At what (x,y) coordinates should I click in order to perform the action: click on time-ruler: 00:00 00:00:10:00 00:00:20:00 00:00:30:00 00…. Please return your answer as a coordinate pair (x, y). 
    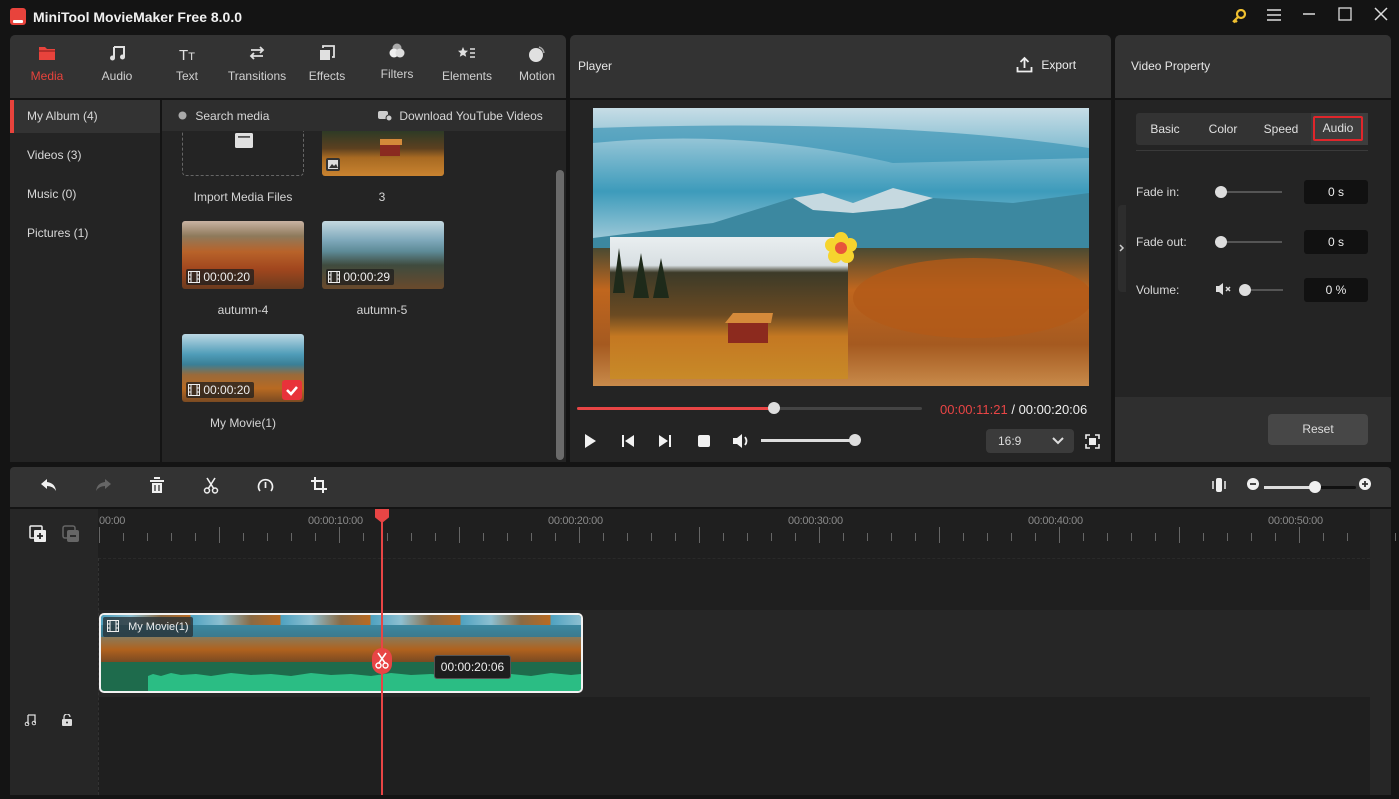
    Looking at the image, I should click on (747, 530).